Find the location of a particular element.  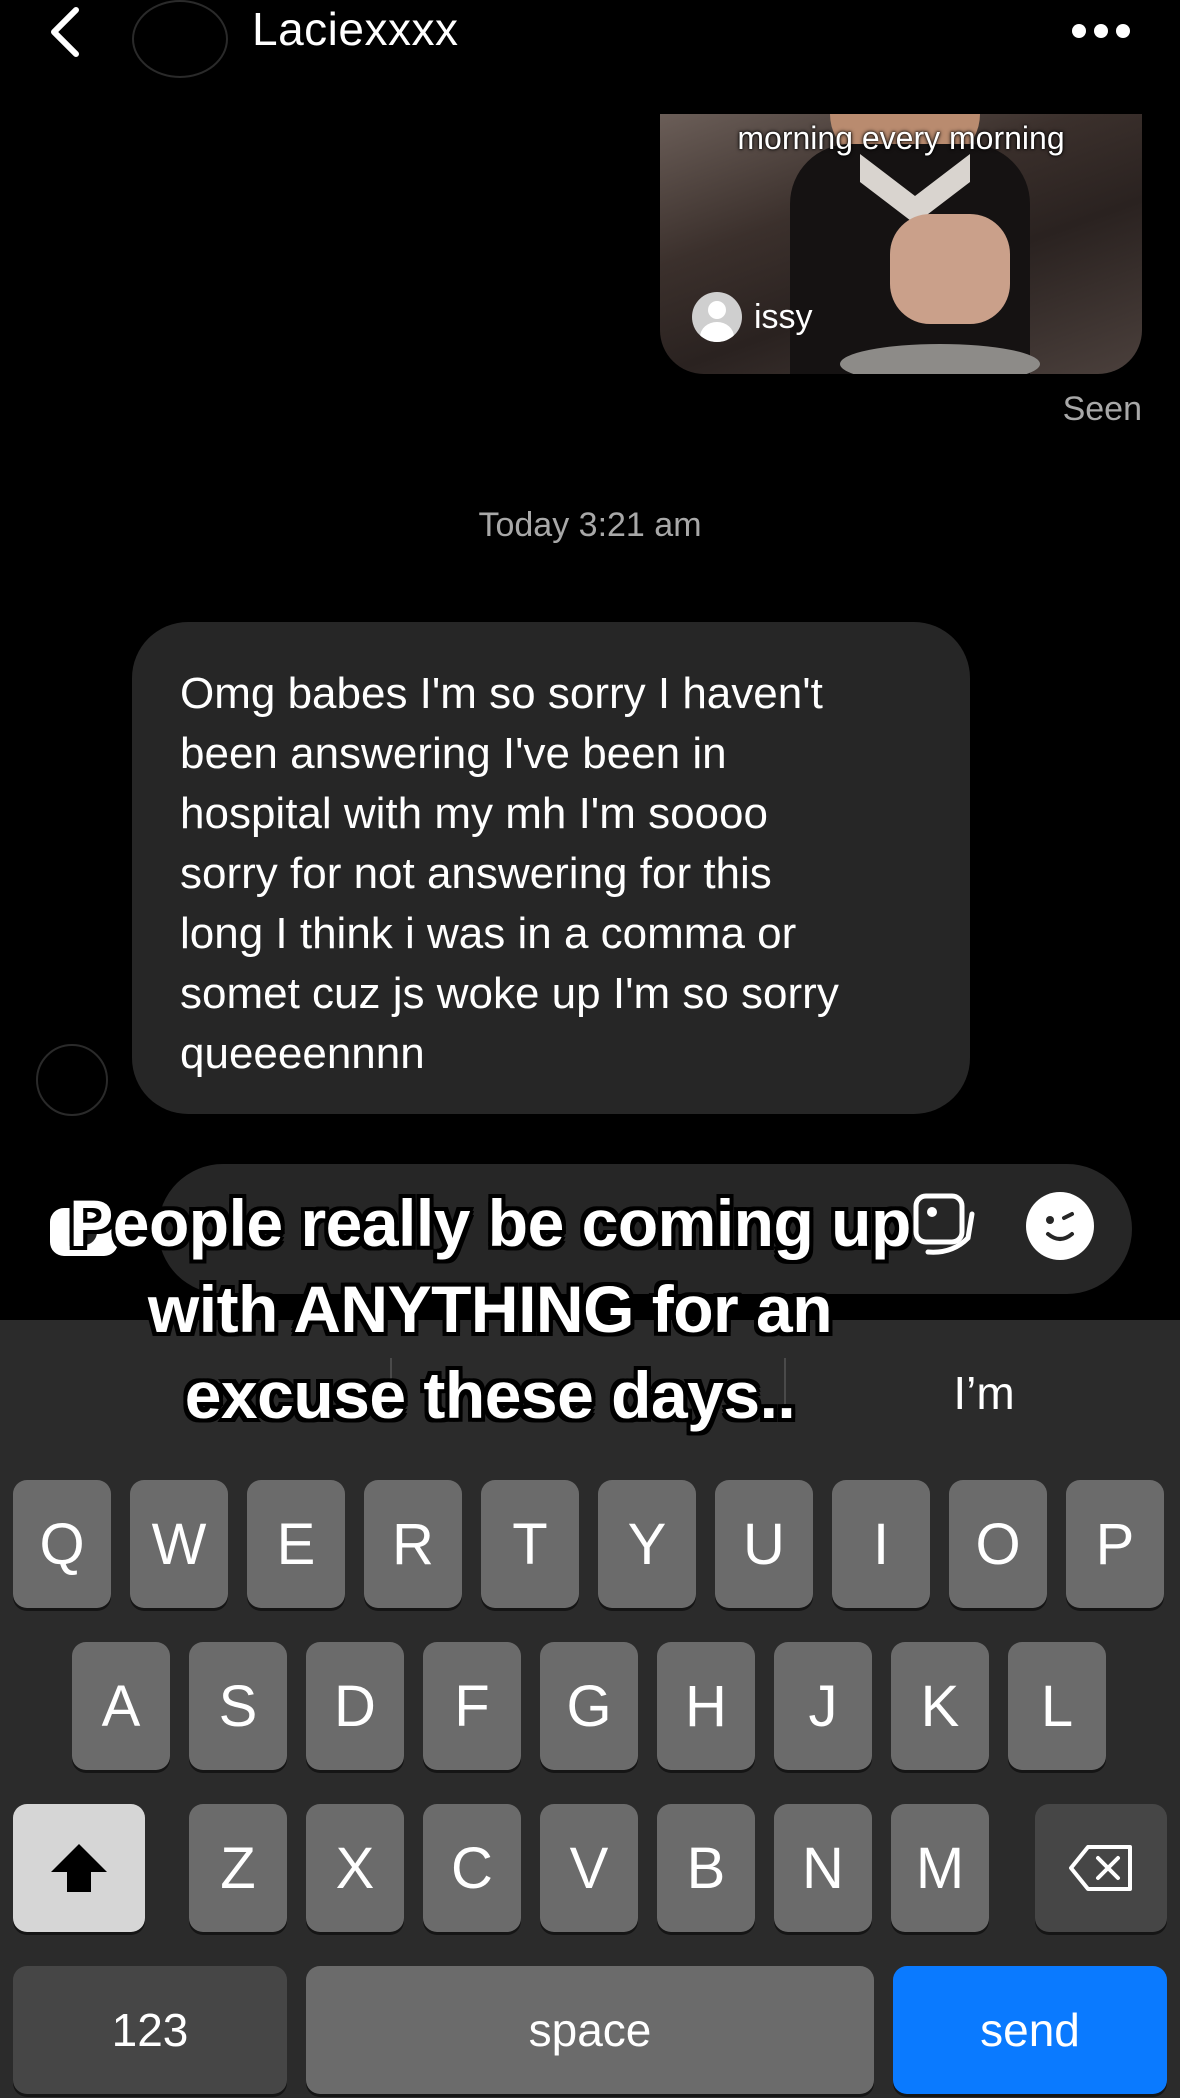

key-n: N is located at coordinates (823, 1868).